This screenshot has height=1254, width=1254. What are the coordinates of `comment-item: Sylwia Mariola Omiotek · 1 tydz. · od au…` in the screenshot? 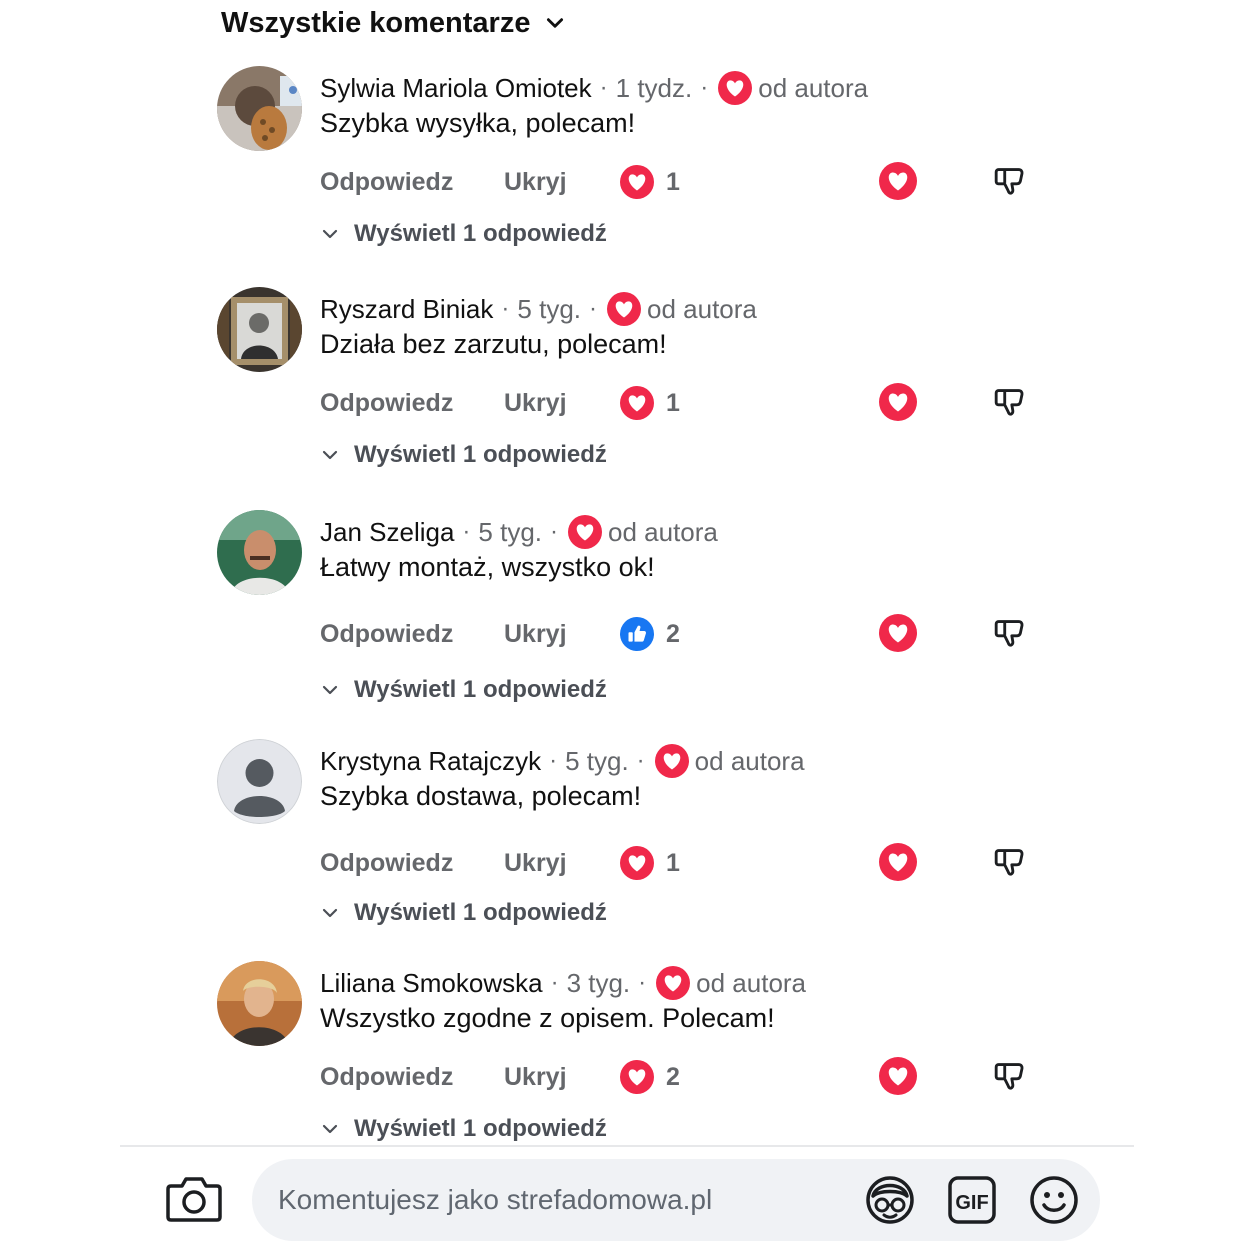 It's located at (647, 166).